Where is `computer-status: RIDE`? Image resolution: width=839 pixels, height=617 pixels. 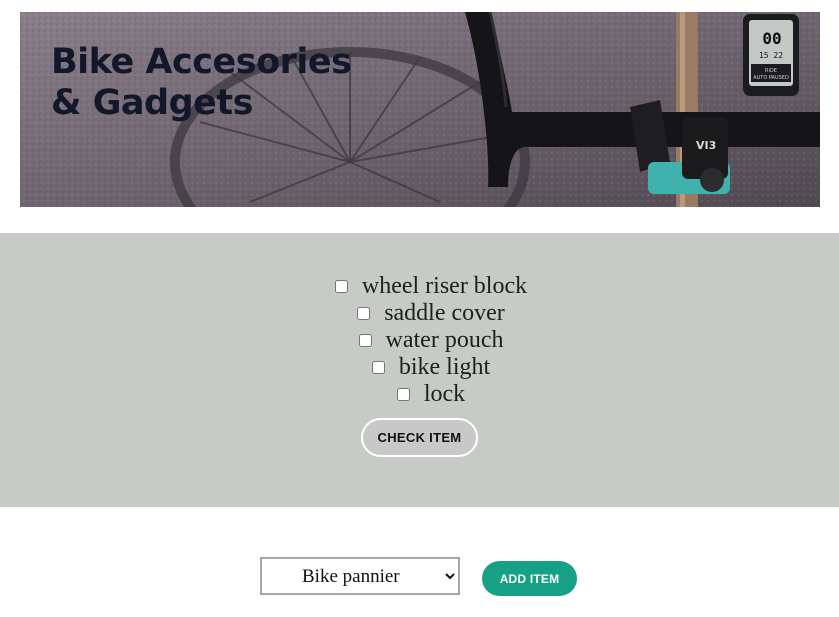 computer-status: RIDE is located at coordinates (771, 71).